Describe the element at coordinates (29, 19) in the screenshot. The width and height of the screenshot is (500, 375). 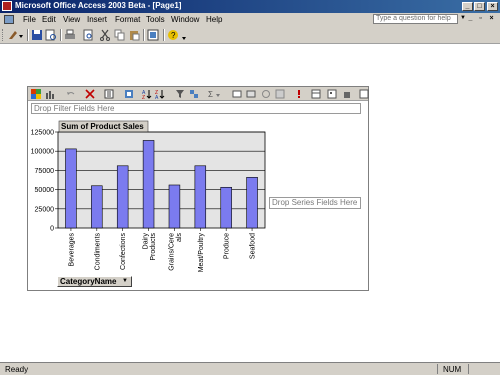
I see `menu-file: File` at that location.